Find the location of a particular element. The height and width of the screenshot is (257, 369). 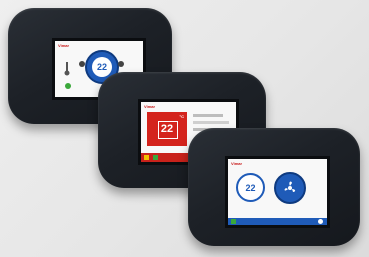

status-indicator is located at coordinates (68, 86).